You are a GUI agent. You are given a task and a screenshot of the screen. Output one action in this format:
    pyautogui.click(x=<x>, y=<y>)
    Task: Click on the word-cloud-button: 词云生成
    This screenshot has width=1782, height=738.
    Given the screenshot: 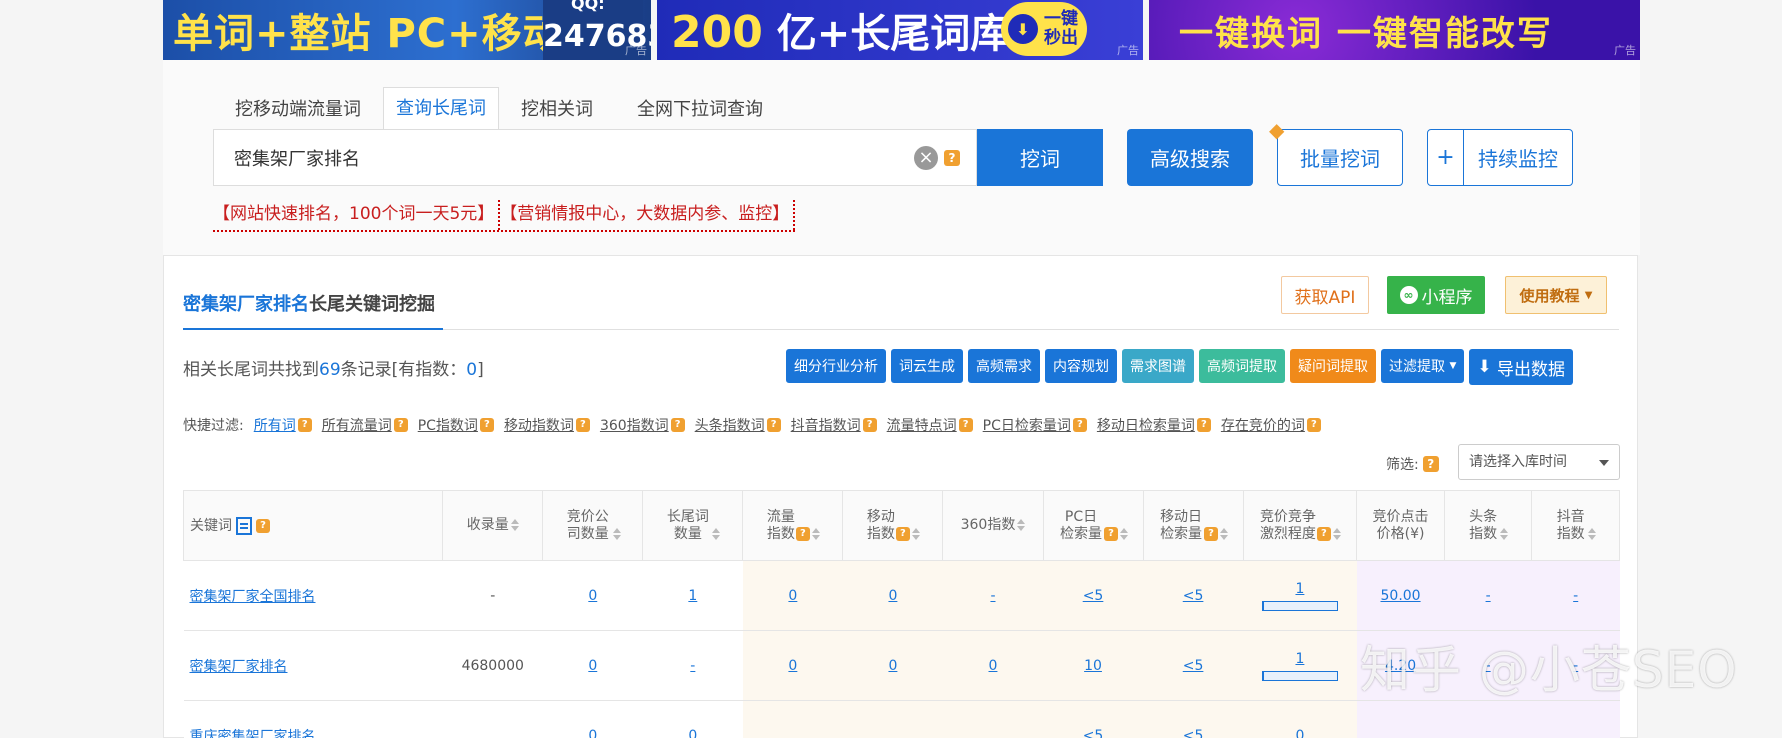 What is the action you would take?
    pyautogui.click(x=927, y=366)
    